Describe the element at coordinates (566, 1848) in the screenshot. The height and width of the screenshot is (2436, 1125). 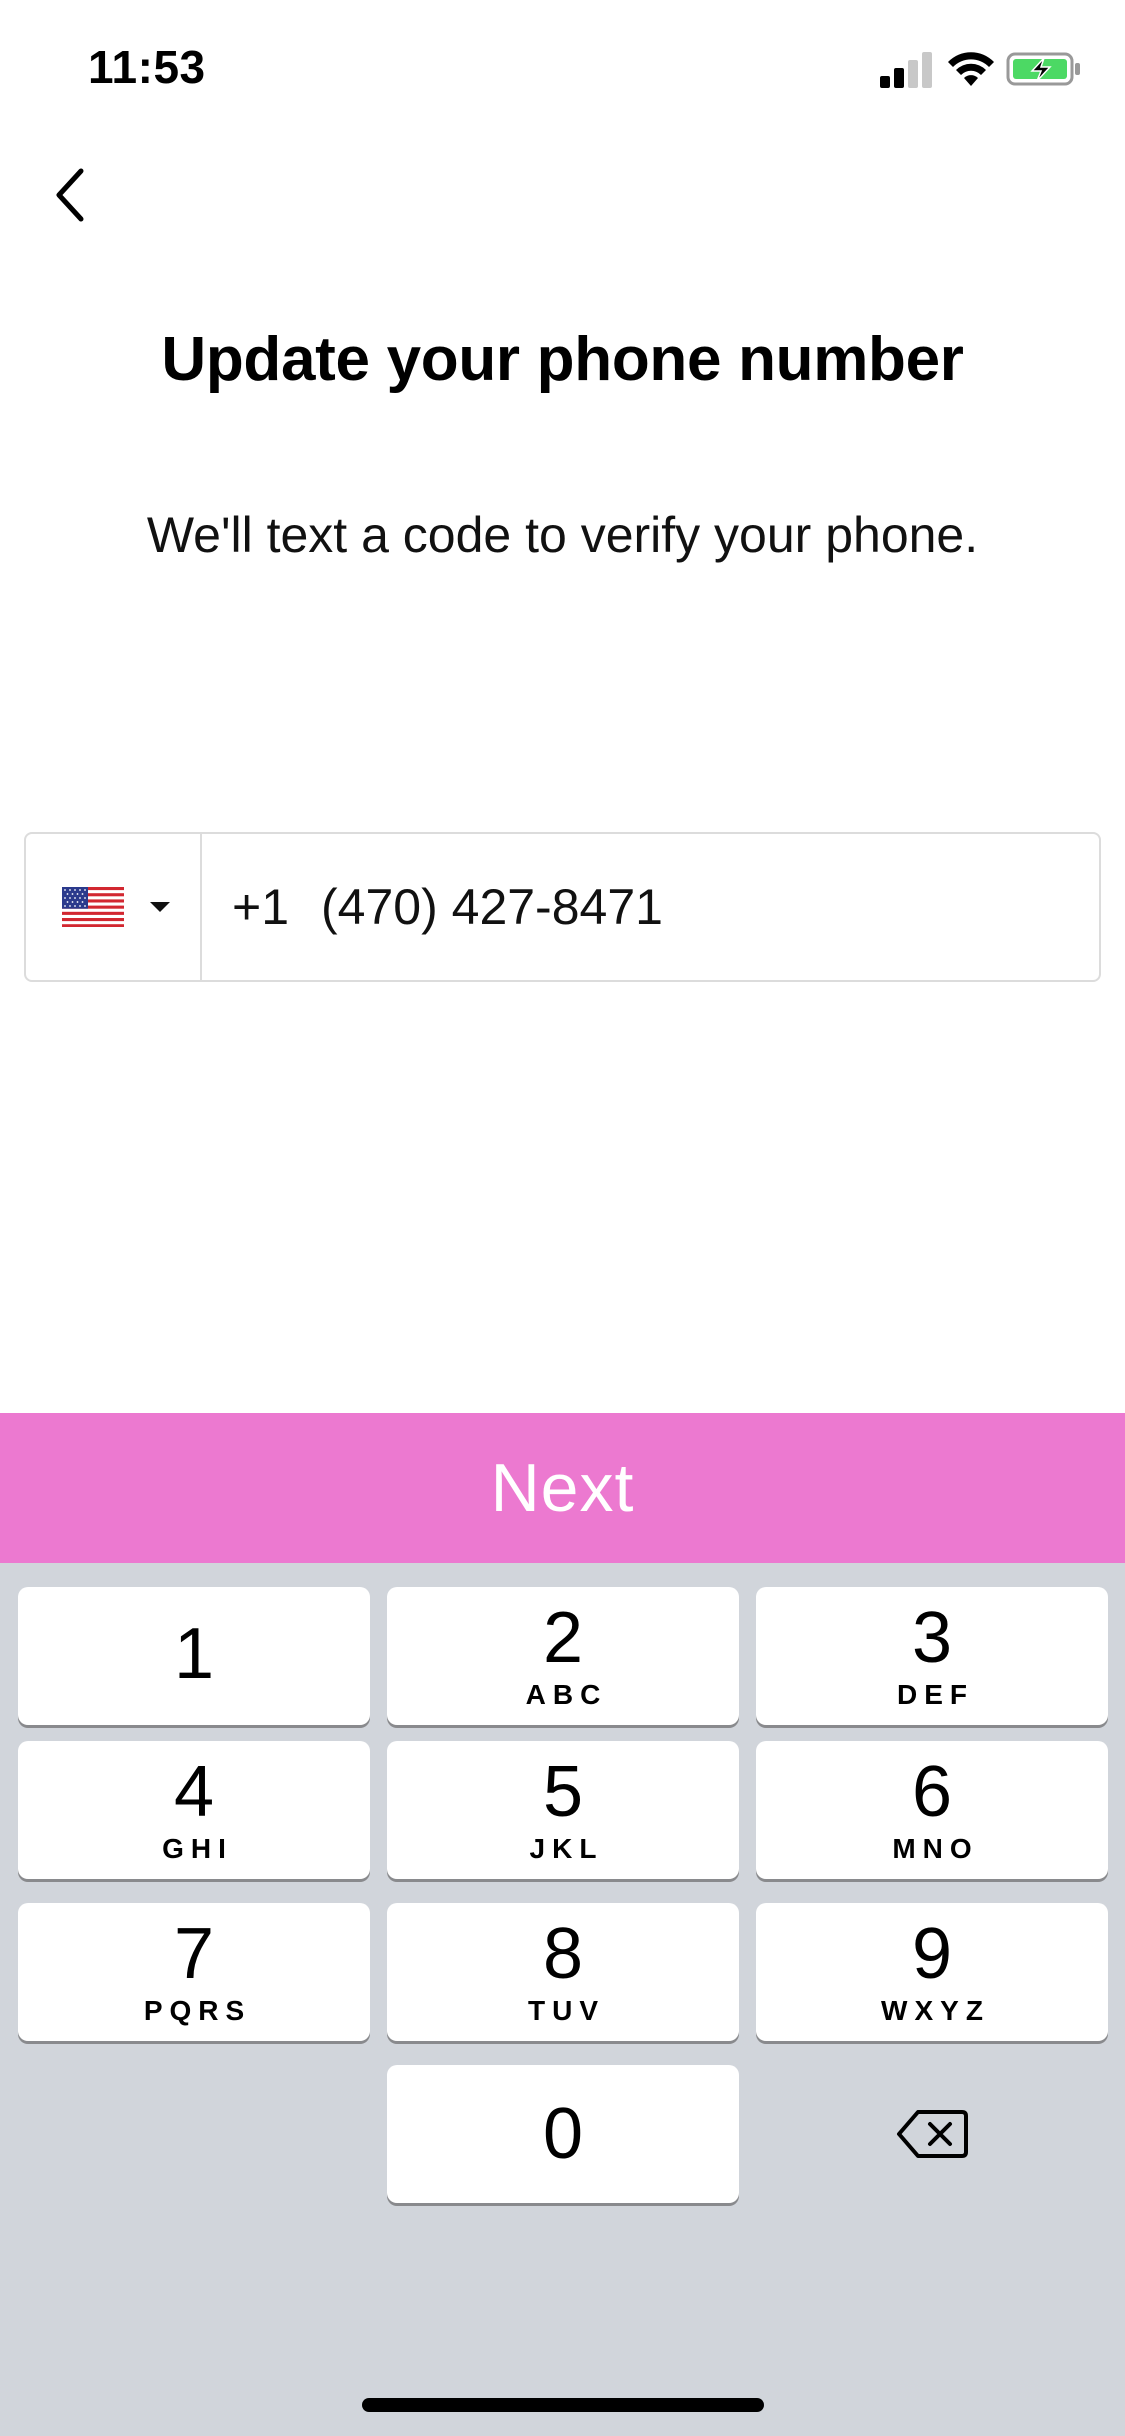
I see `key-letters: JKL` at that location.